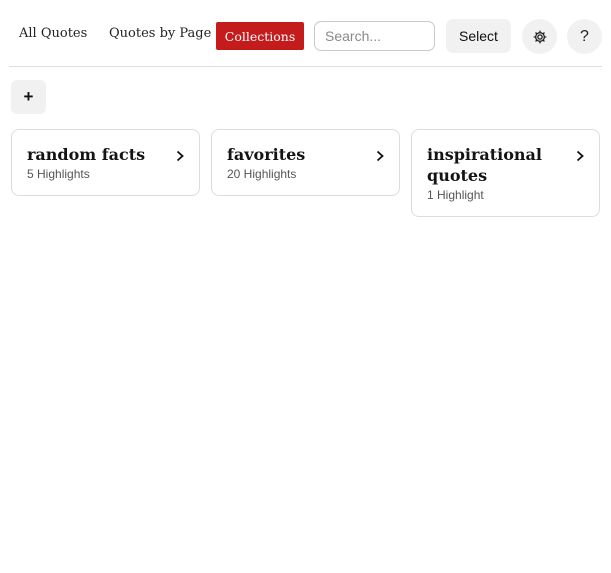 This screenshot has width=611, height=573. I want to click on nav-all-quotes: All Quotes, so click(53, 33).